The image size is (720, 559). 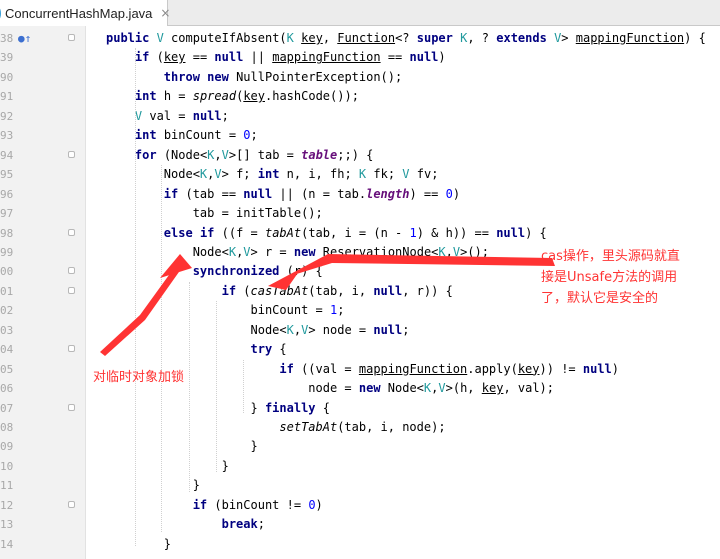 What do you see at coordinates (610, 256) in the screenshot?
I see `cas-note-line1: cas操作，里头源码就直` at bounding box center [610, 256].